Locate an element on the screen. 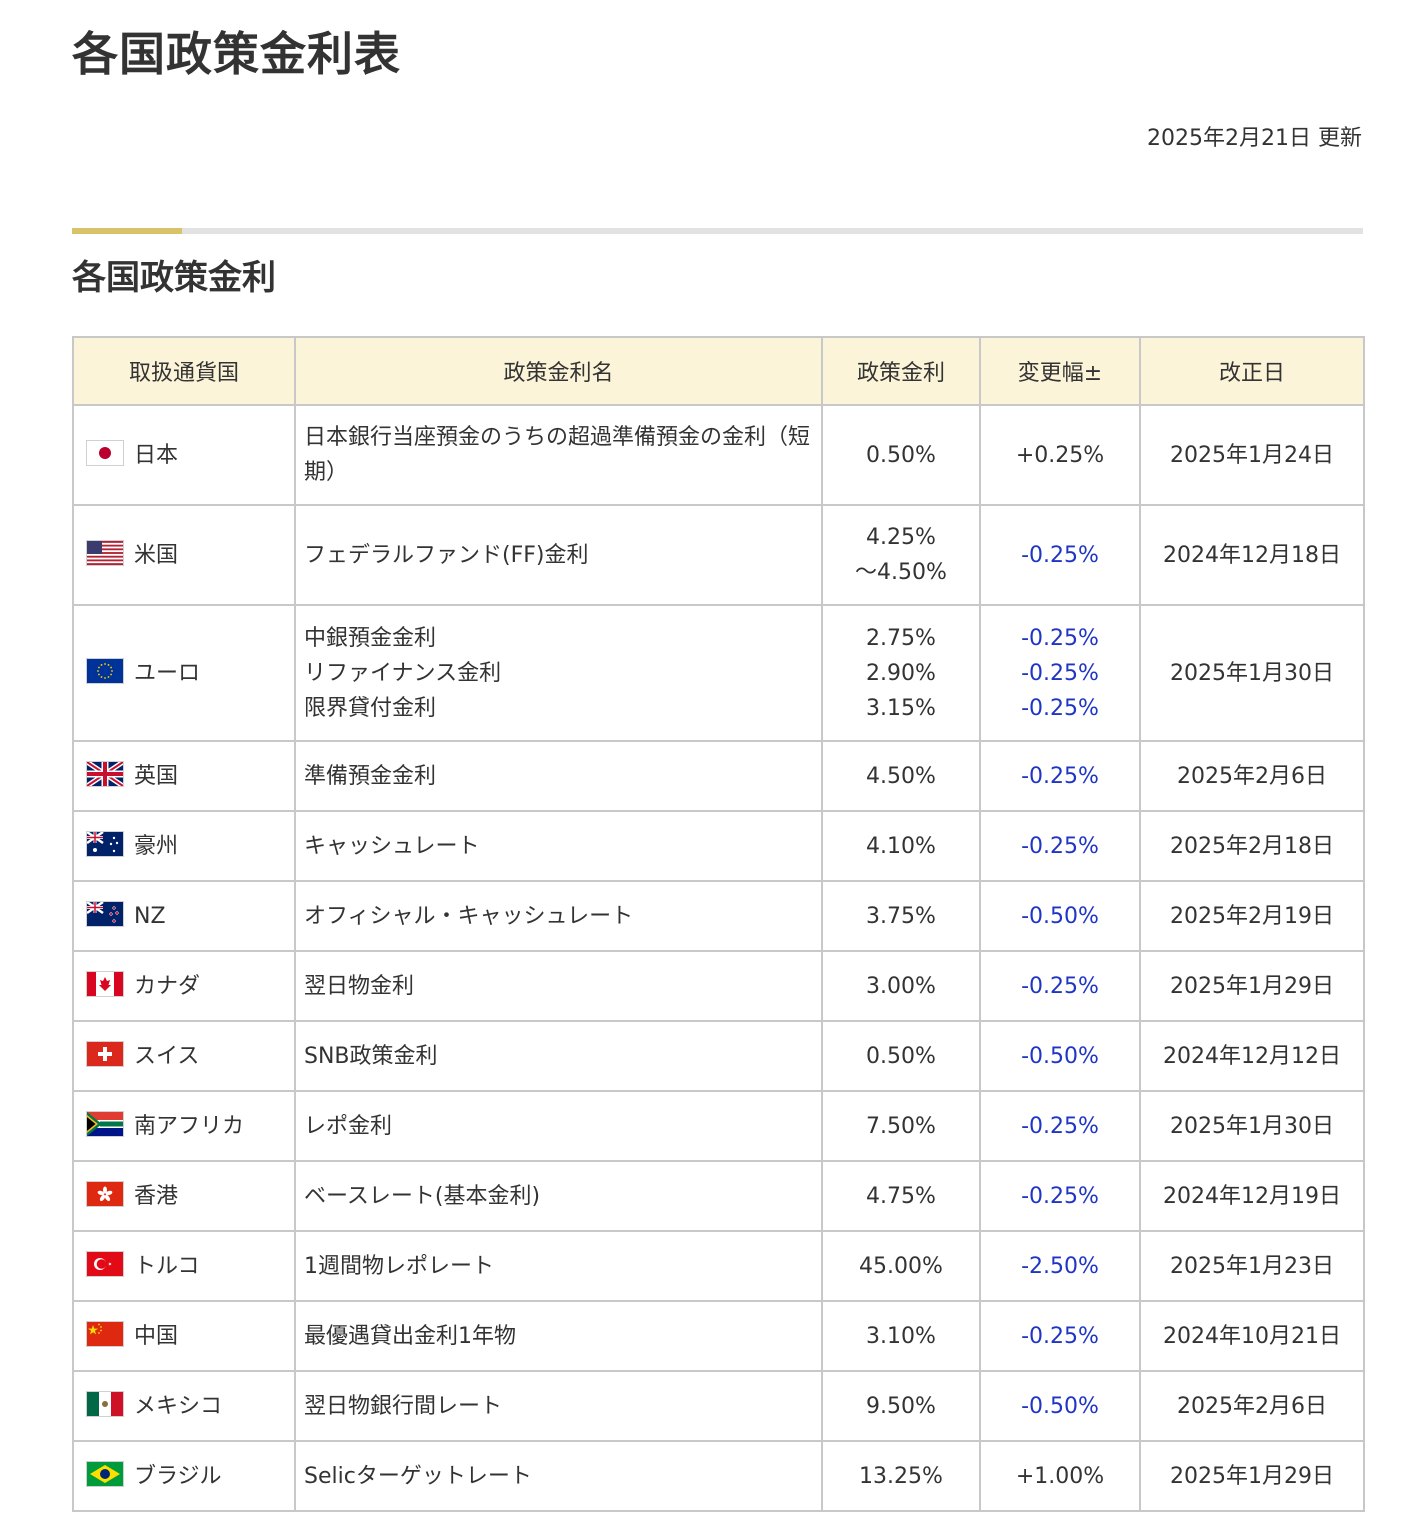 This screenshot has width=1418, height=1536. revision-date-cell-text: 2025年2月6日 is located at coordinates (1252, 1406).